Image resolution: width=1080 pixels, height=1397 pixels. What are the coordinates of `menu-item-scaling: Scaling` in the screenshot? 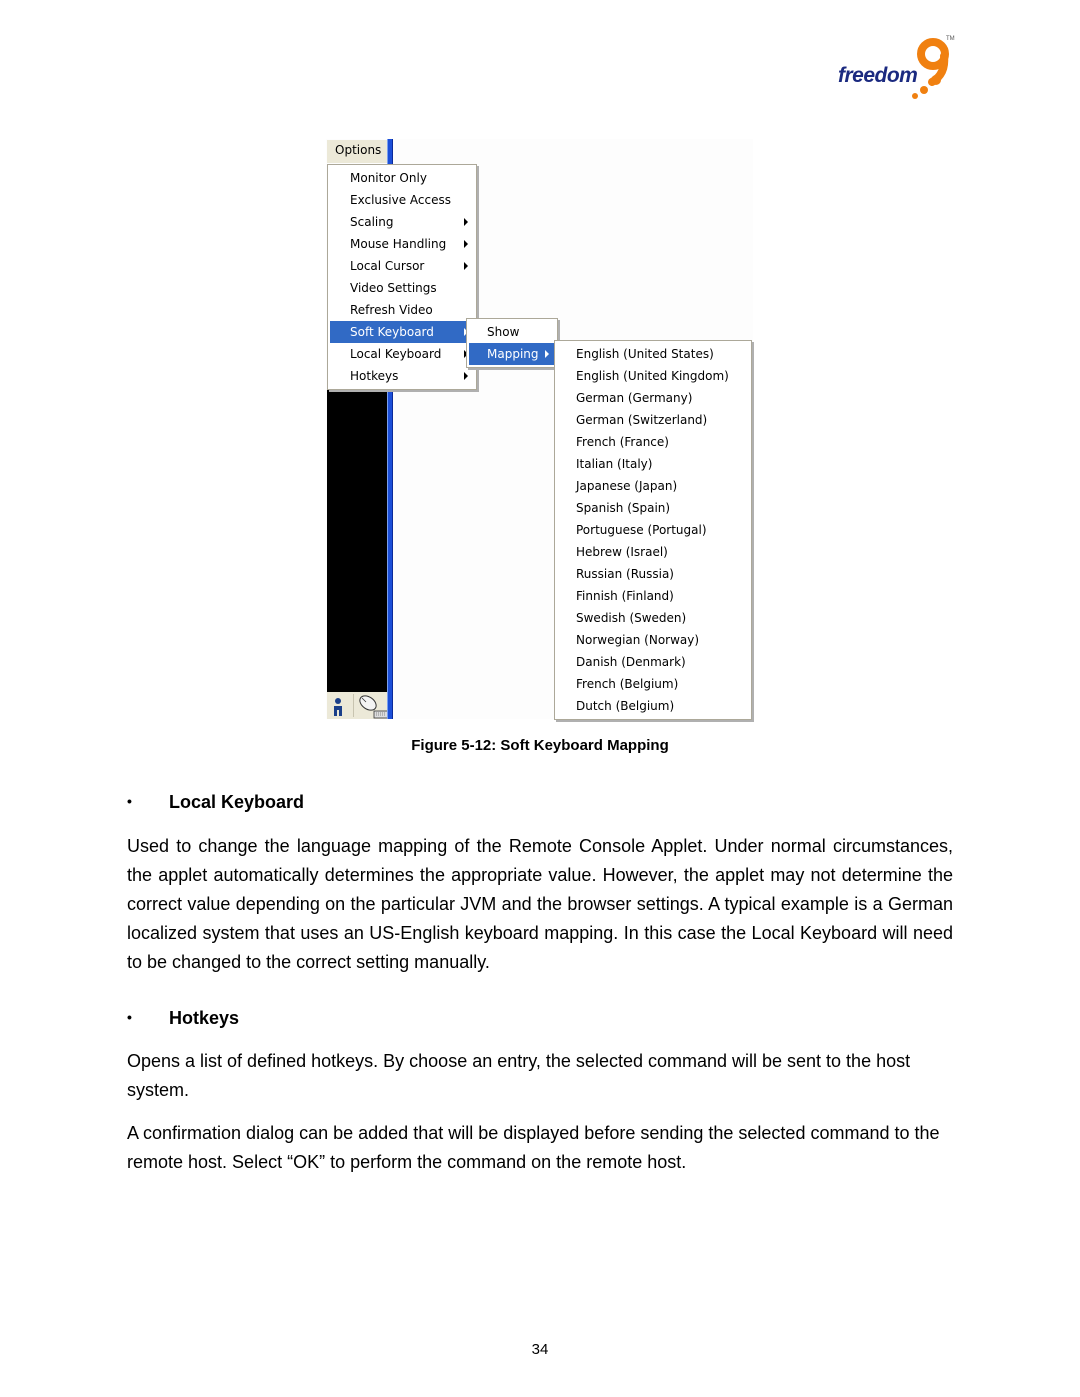 It's located at (402, 222).